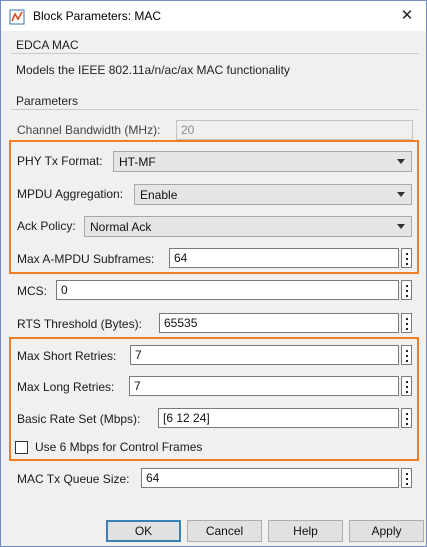 Image resolution: width=427 pixels, height=547 pixels. I want to click on channel-bandwidth-field: 20, so click(294, 130).